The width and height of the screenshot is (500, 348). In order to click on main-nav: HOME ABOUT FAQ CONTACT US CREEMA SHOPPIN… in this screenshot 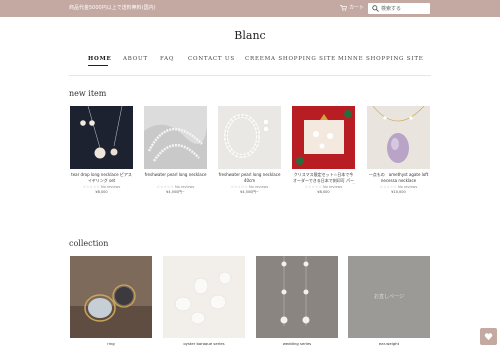, I will do `click(250, 61)`.